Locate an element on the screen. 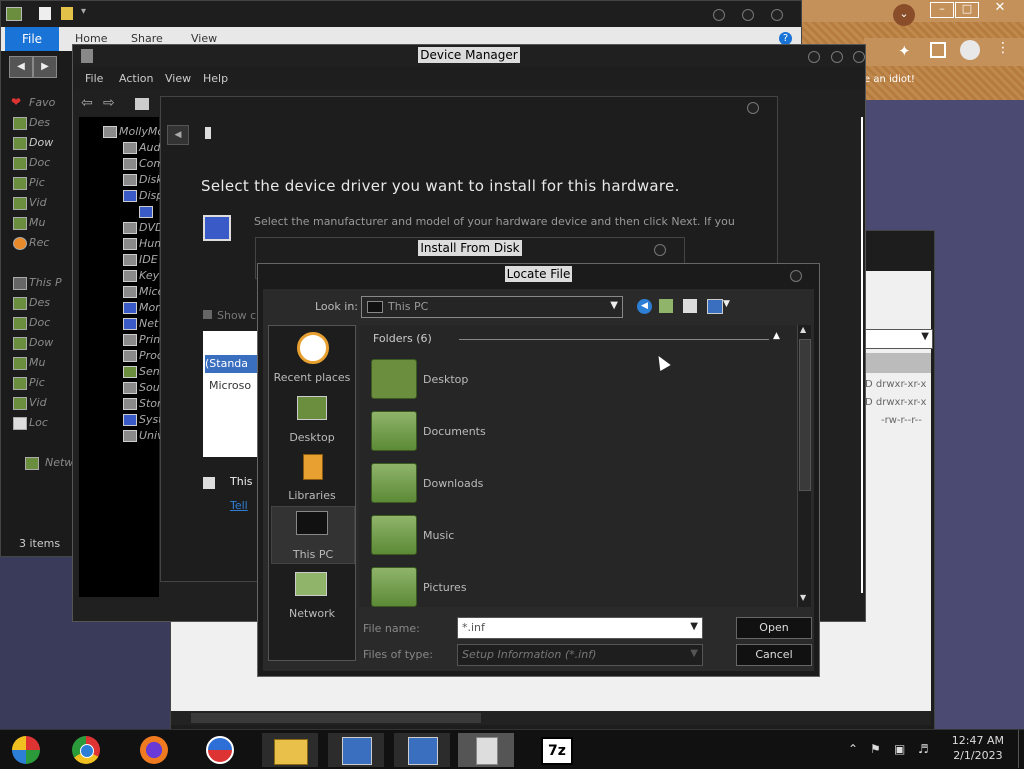 Image resolution: width=1024 pixels, height=769 pixels. explorer-close-button is located at coordinates (777, 15).